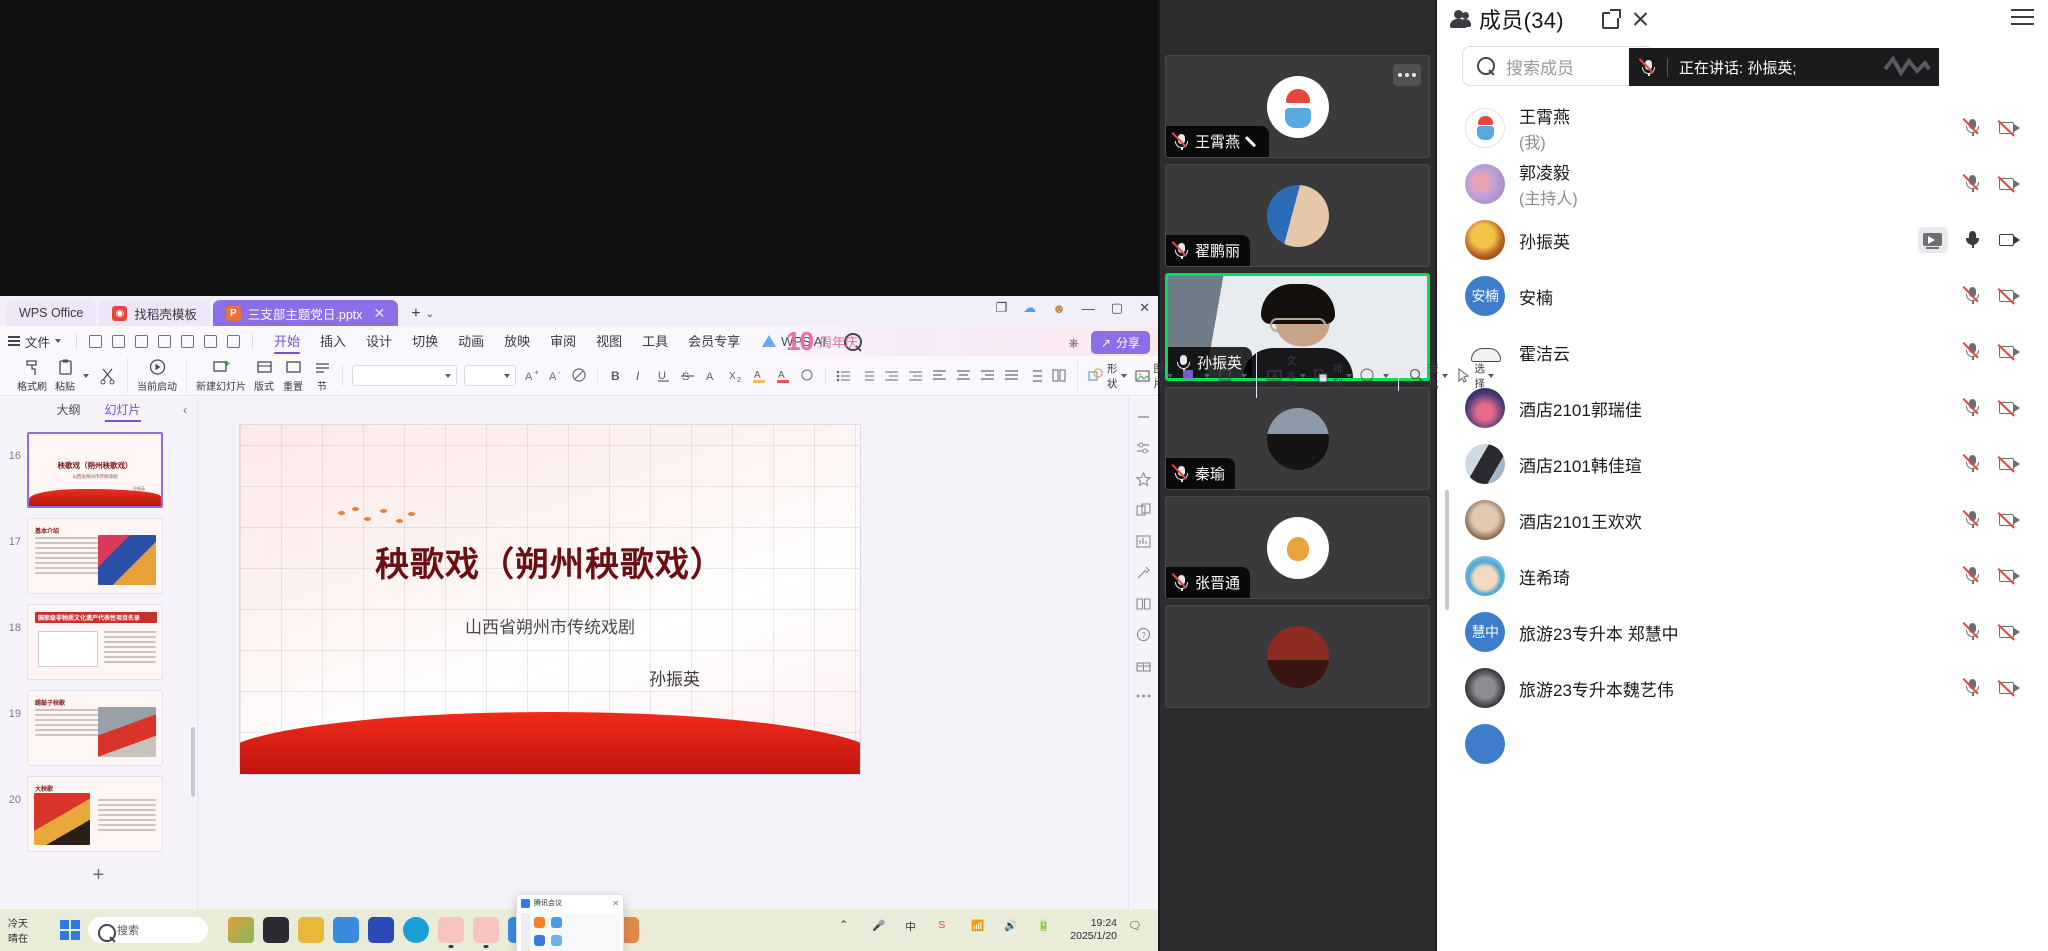  I want to click on tencent-meeting-mini-window: 腾讯会议 ✕, so click(570, 922).